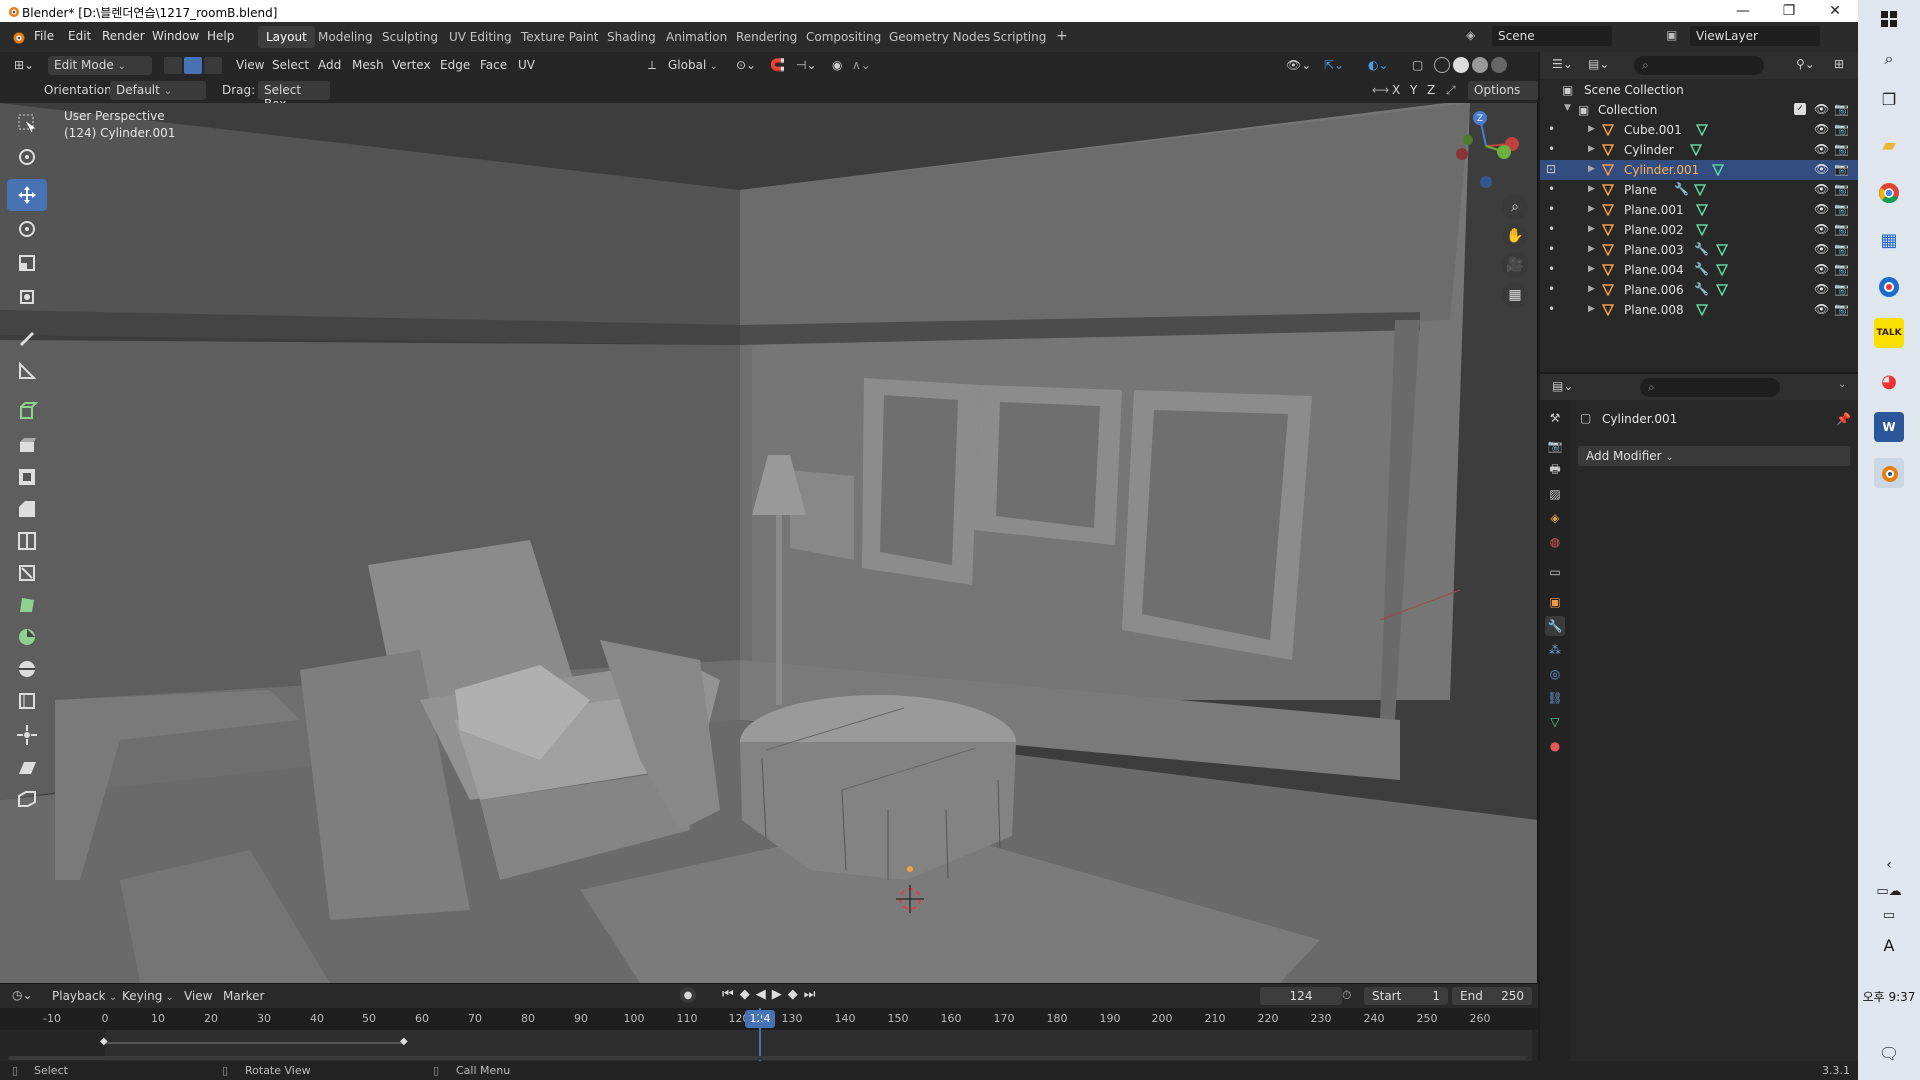  I want to click on record-icon: ●, so click(688, 995).